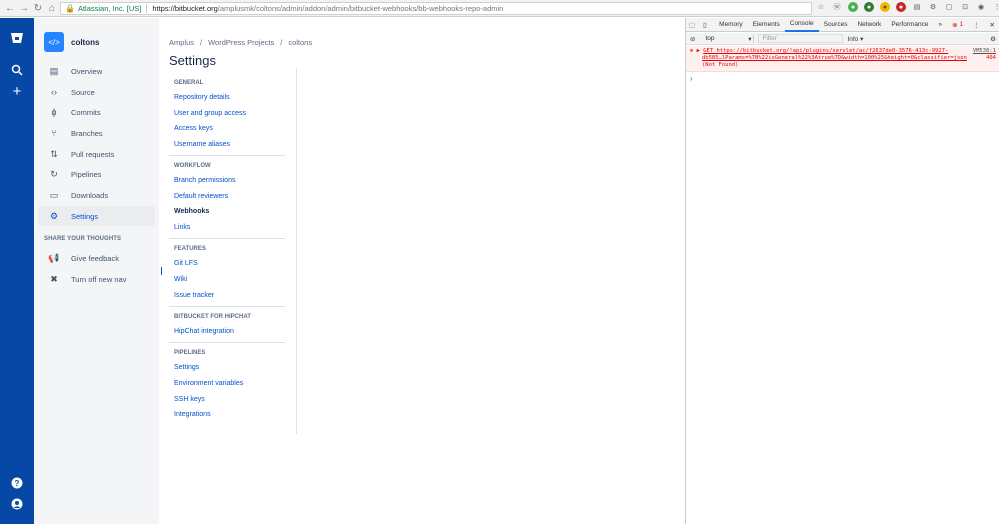 The image size is (999, 524). What do you see at coordinates (202, 144) in the screenshot?
I see `settings-link-username-aliases: Username aliases` at bounding box center [202, 144].